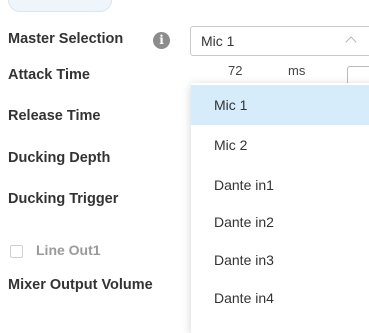 This screenshot has height=333, width=369. What do you see at coordinates (161, 40) in the screenshot?
I see `info-icon: i` at bounding box center [161, 40].